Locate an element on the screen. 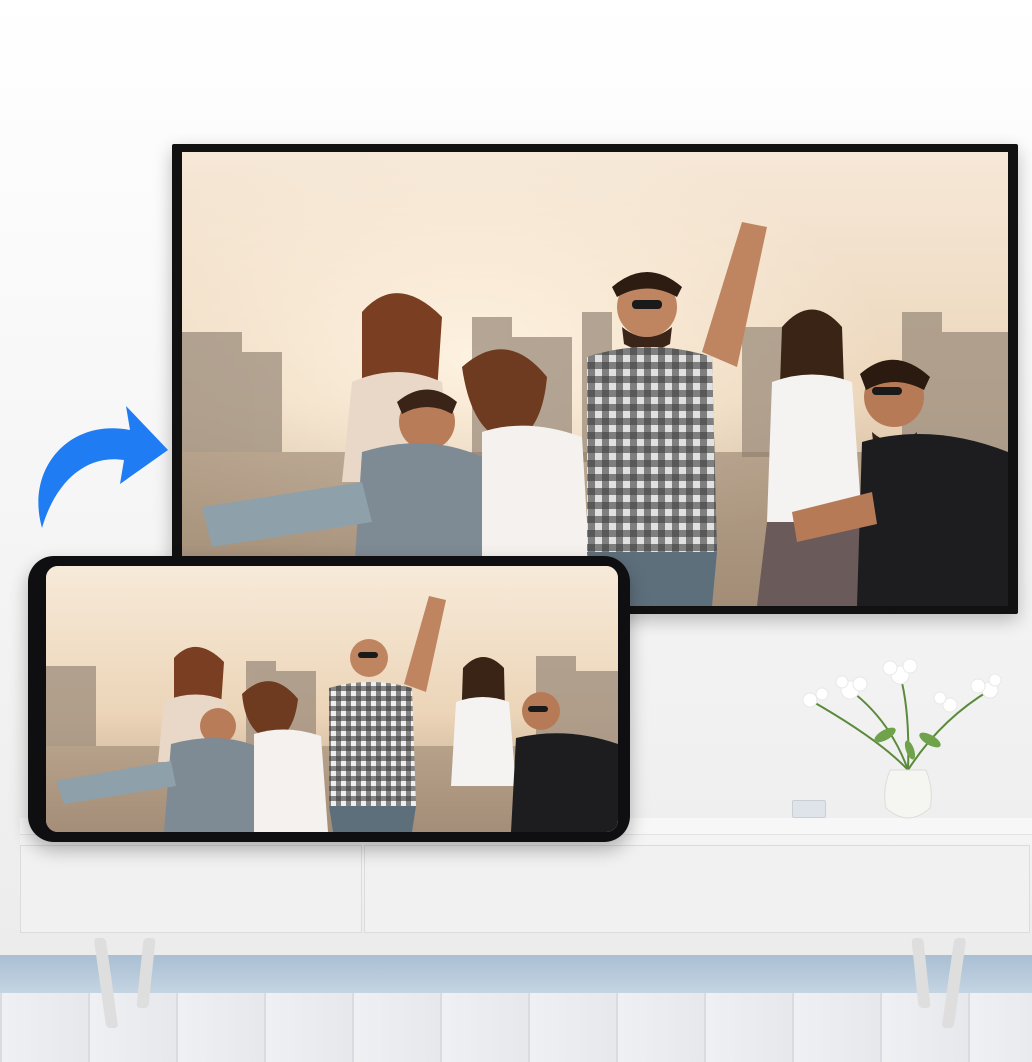 This screenshot has height=1062, width=1032. phone-screen-photo is located at coordinates (332, 699).